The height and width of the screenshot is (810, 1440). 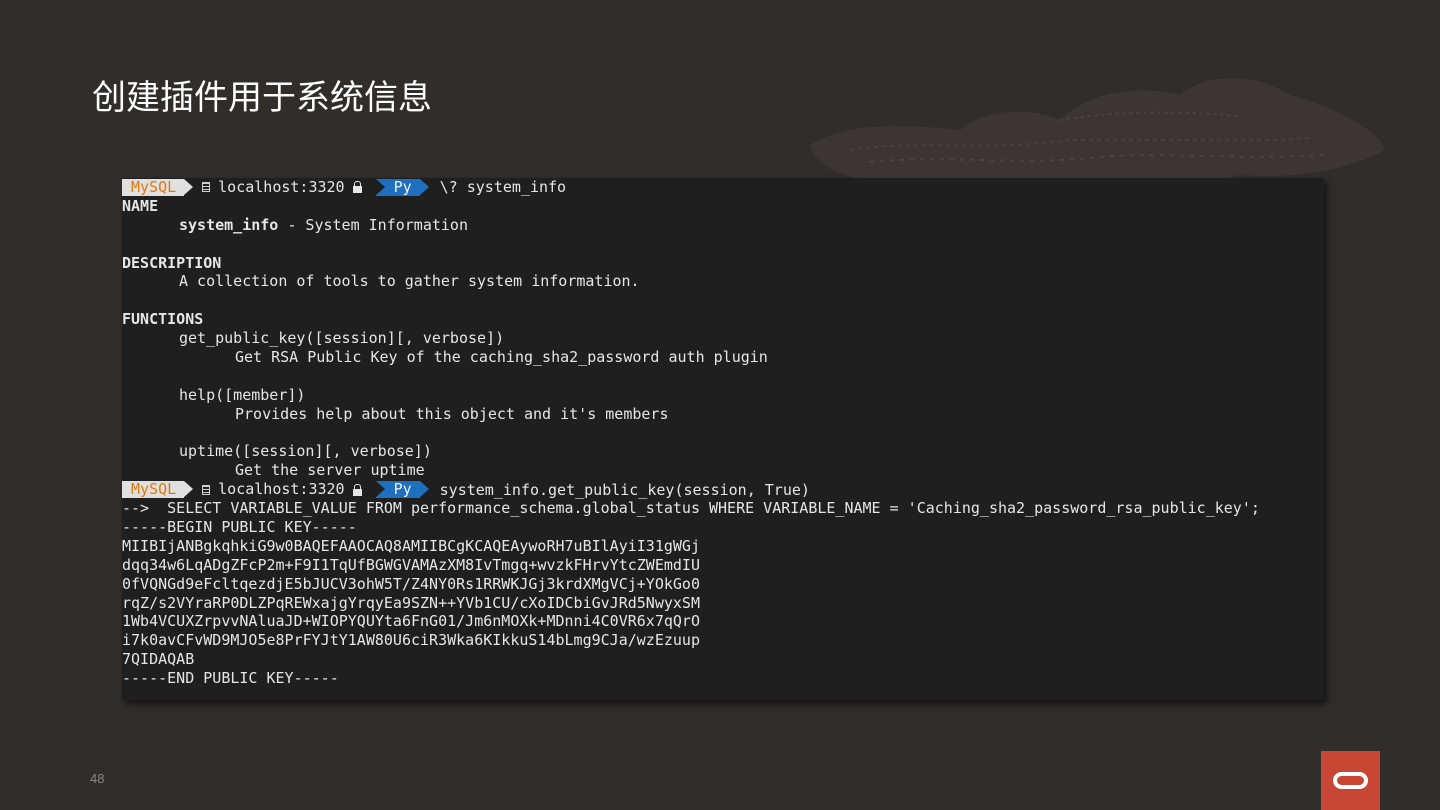 I want to click on key-end-line: -----END PUBLIC KEY-----, so click(x=230, y=678).